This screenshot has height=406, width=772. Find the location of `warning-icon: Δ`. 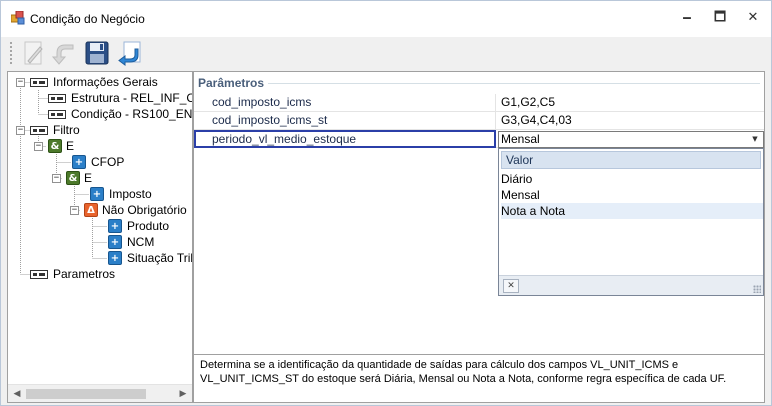

warning-icon: Δ is located at coordinates (91, 210).